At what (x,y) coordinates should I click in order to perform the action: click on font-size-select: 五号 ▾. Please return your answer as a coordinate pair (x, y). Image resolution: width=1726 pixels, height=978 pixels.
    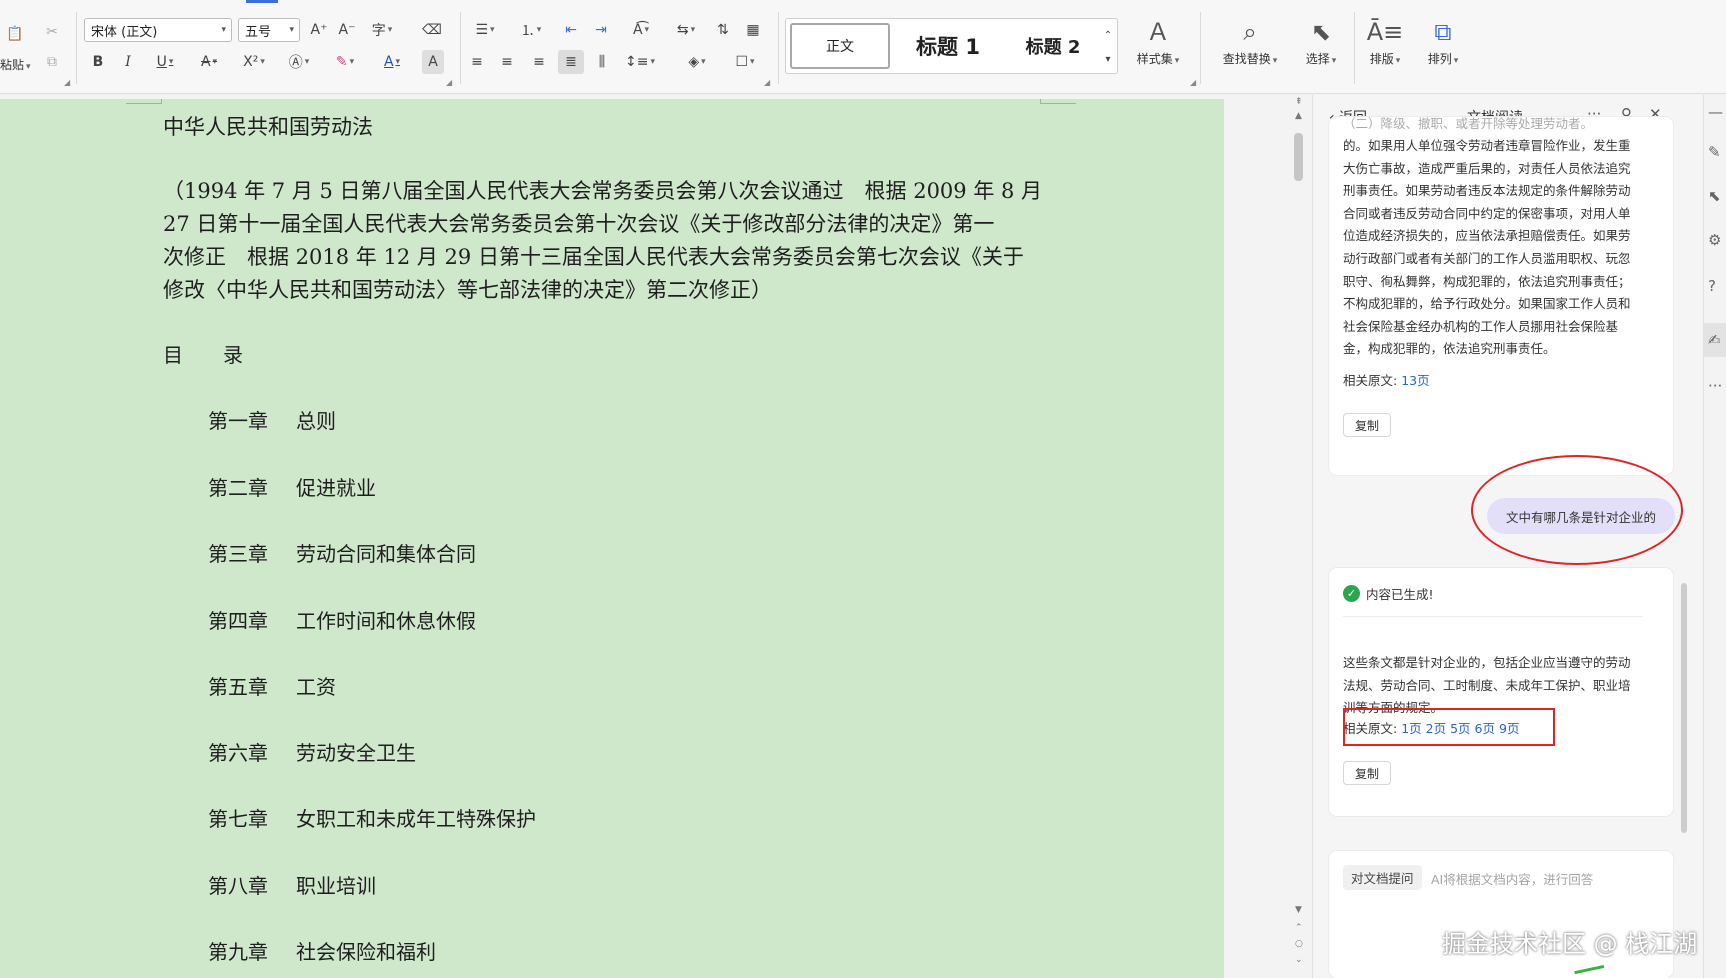
    Looking at the image, I should click on (269, 30).